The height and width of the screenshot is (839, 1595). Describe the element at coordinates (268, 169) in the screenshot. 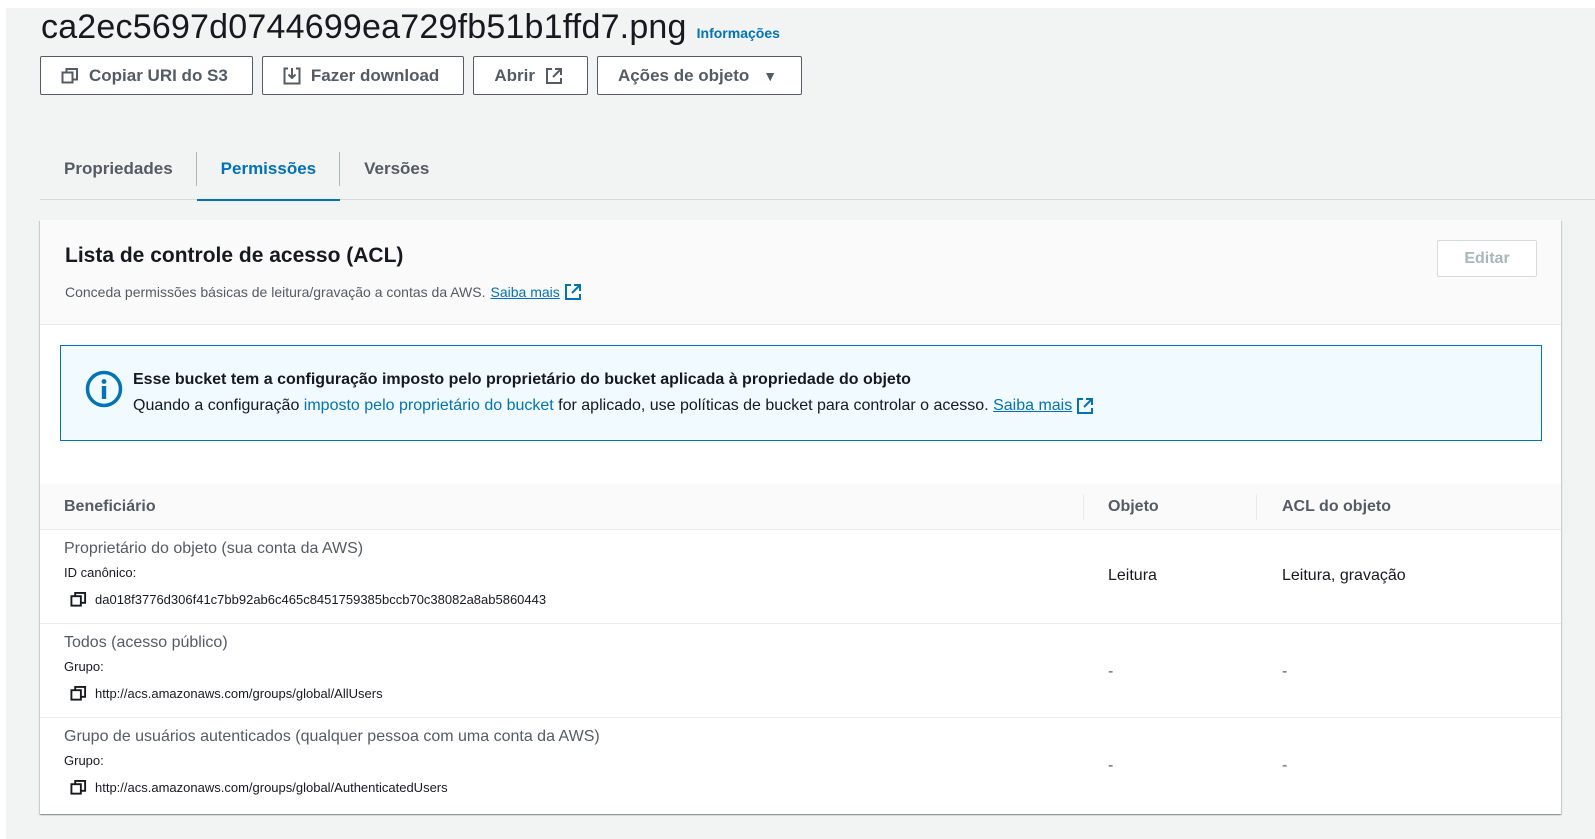

I see `tab-permissions: Permissões` at that location.